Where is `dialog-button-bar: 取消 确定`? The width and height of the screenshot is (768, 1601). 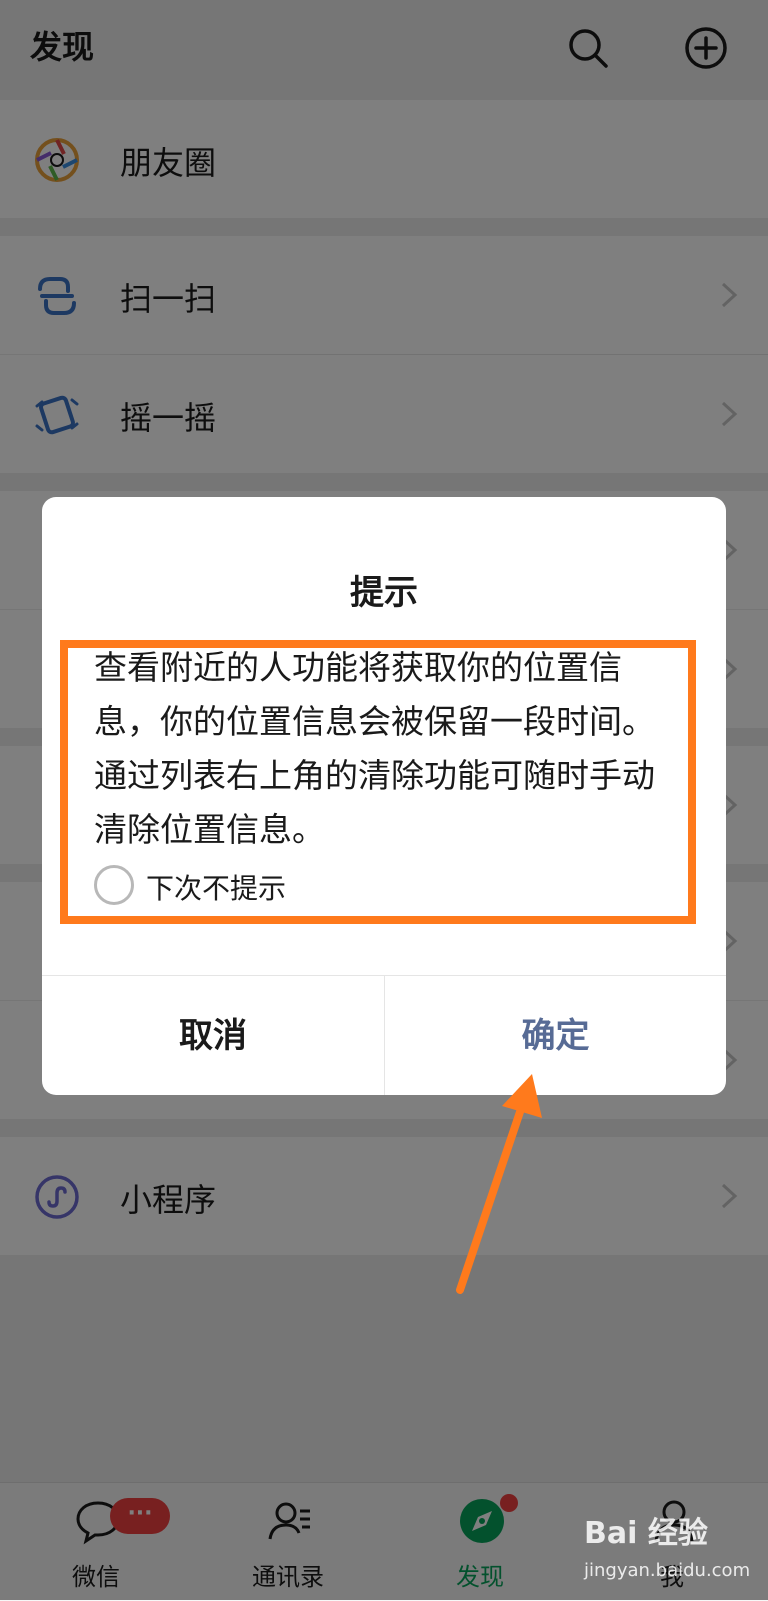
dialog-button-bar: 取消 确定 is located at coordinates (384, 1035).